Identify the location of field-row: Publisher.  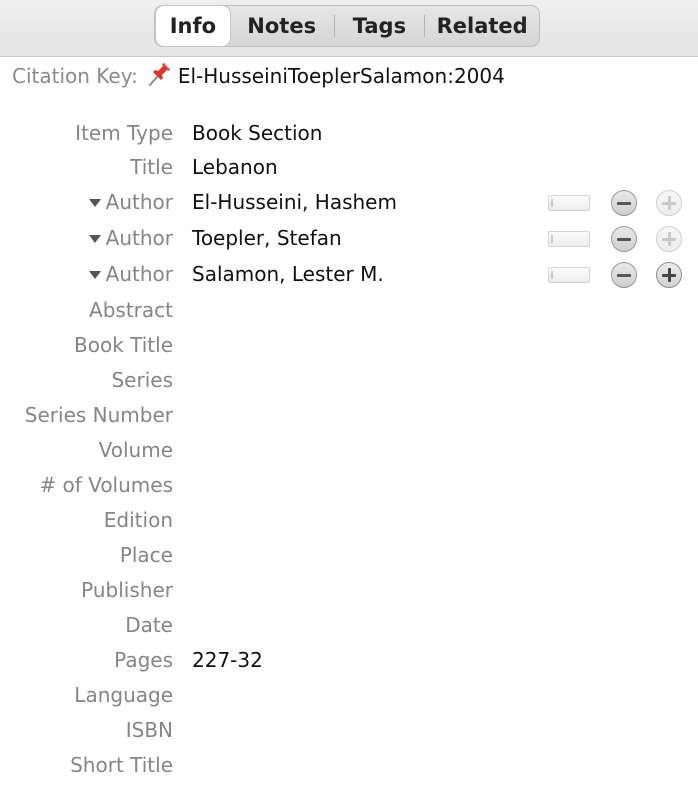
(349, 590).